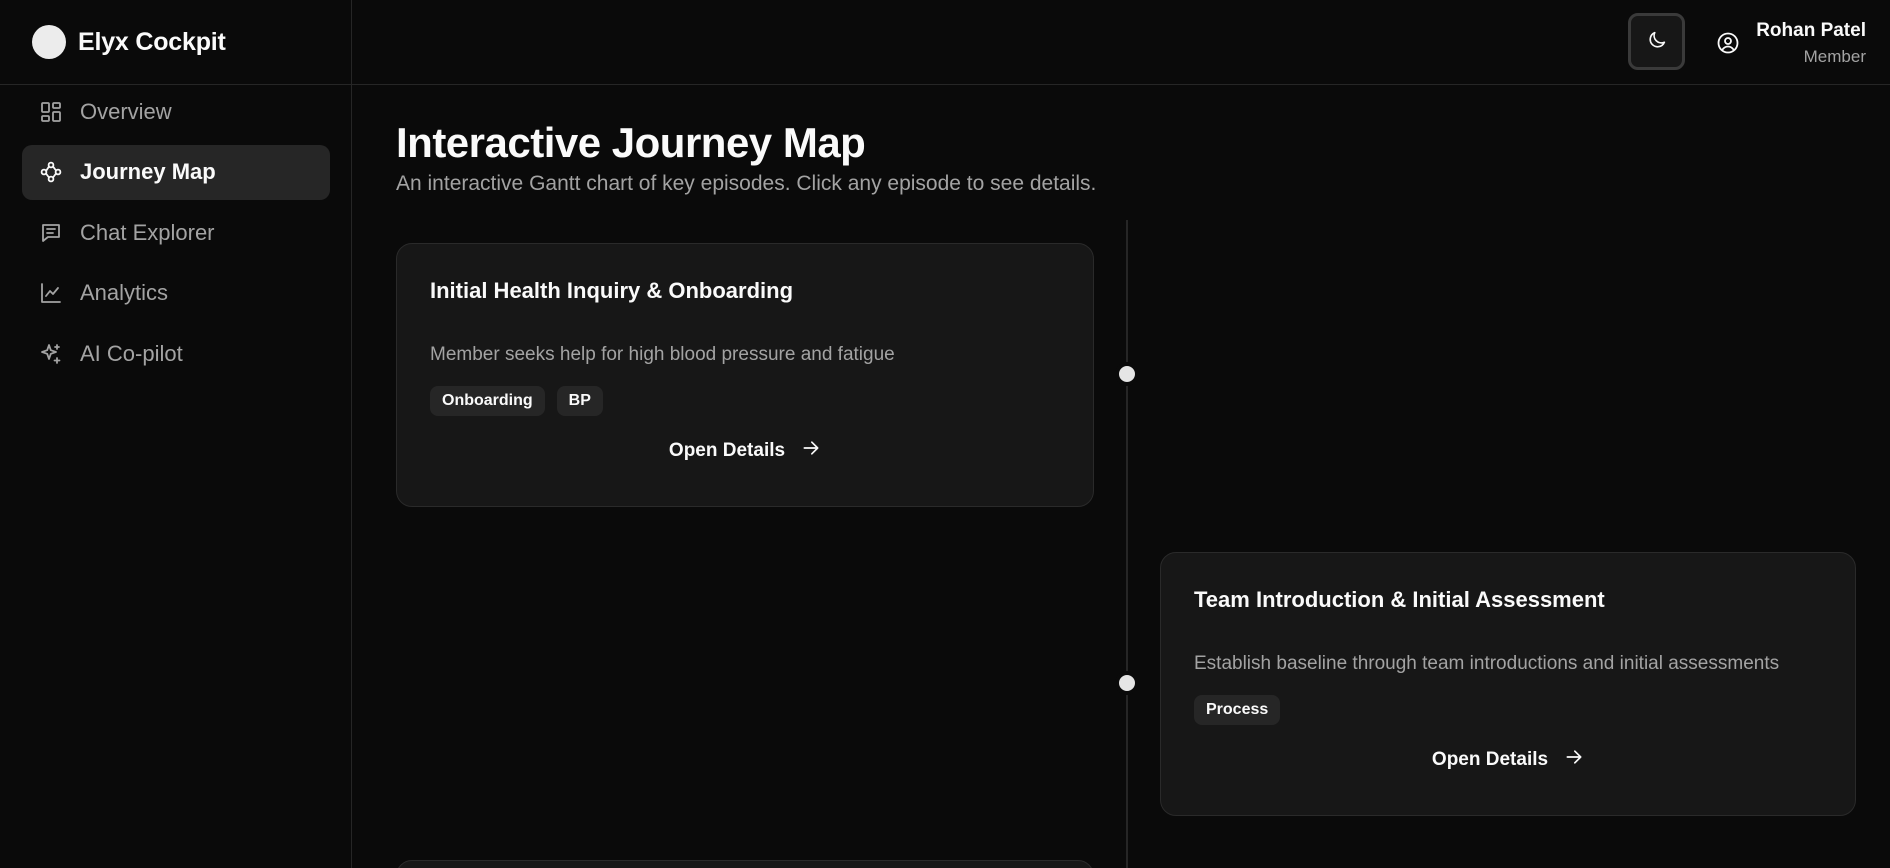 Image resolution: width=1890 pixels, height=868 pixels. I want to click on page-title: Interactive Journey Map, so click(631, 142).